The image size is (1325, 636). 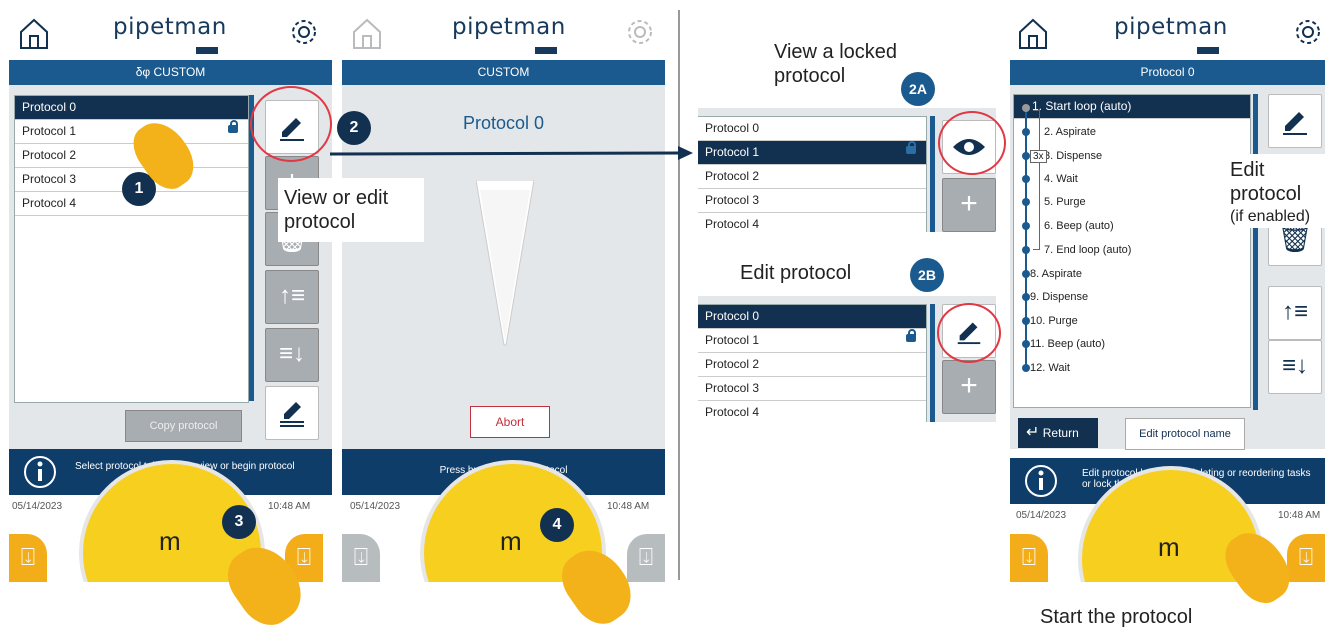 I want to click on pipette-tip-icon, so click(x=505, y=263).